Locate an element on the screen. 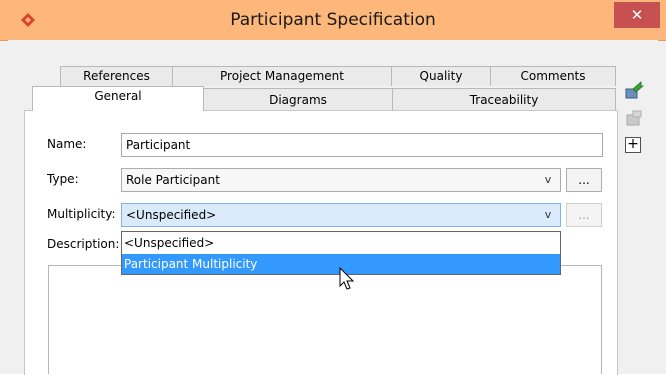 This screenshot has height=375, width=666. close-button: ✕ is located at coordinates (637, 15).